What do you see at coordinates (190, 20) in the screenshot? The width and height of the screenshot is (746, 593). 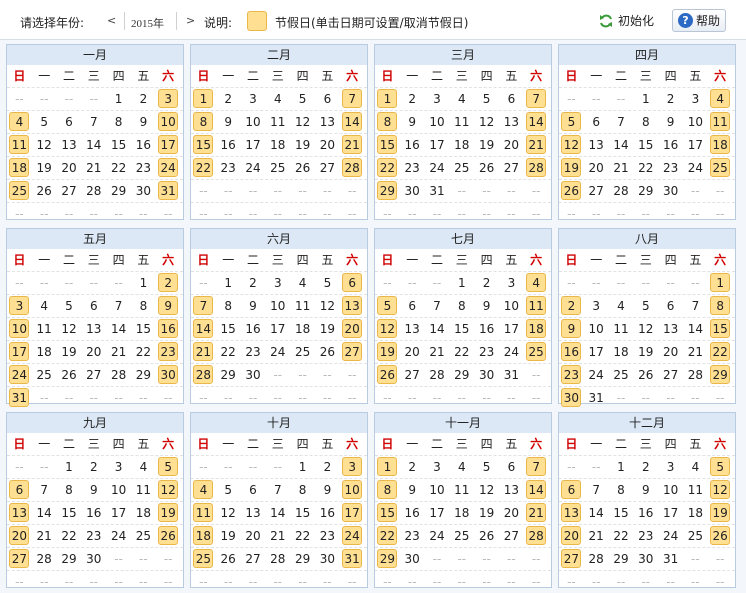 I see `next-year-button: >` at bounding box center [190, 20].